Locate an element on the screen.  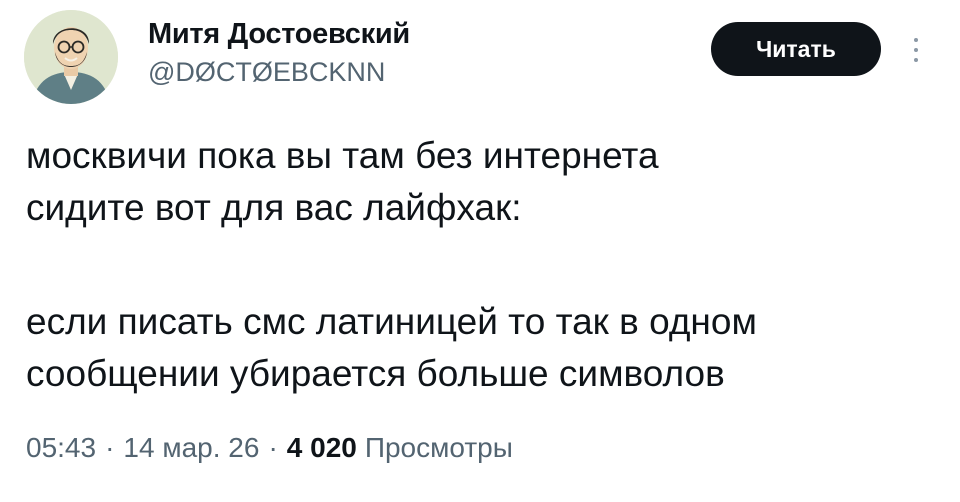
more-vertical-icon is located at coordinates (916, 50).